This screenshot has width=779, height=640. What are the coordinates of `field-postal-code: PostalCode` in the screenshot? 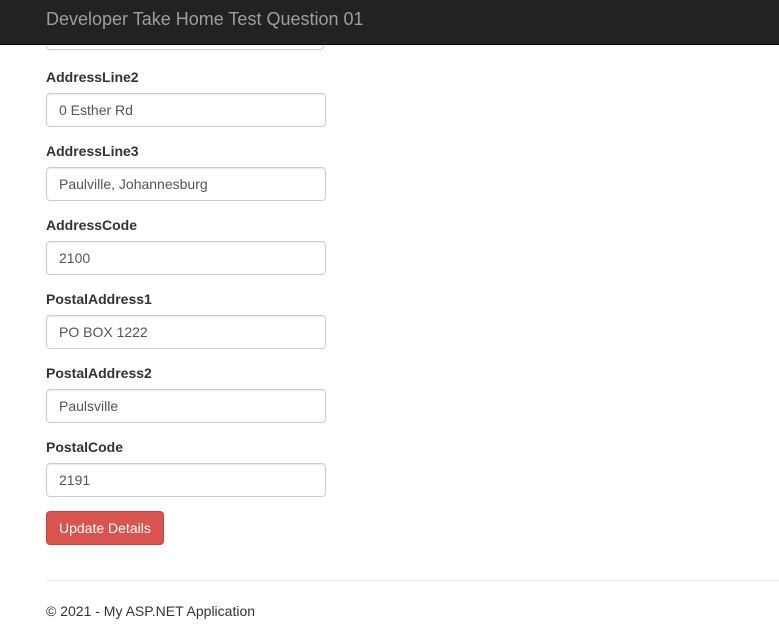 It's located at (186, 467).